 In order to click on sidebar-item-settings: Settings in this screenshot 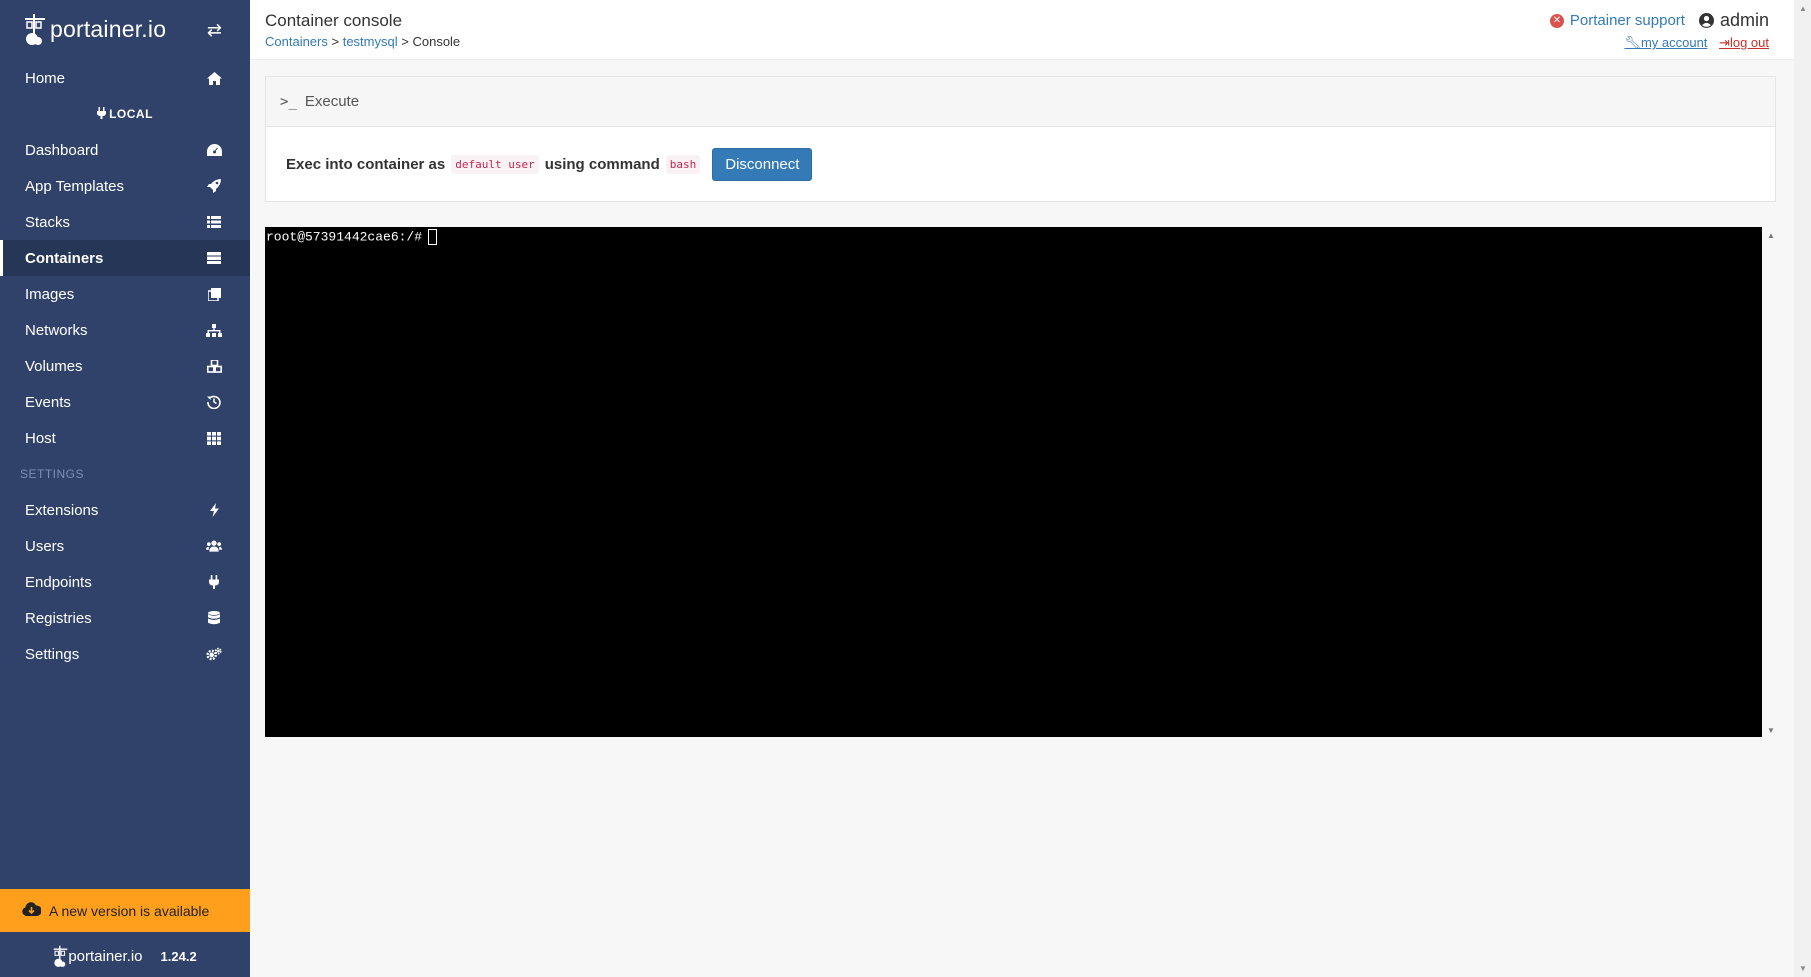, I will do `click(125, 654)`.